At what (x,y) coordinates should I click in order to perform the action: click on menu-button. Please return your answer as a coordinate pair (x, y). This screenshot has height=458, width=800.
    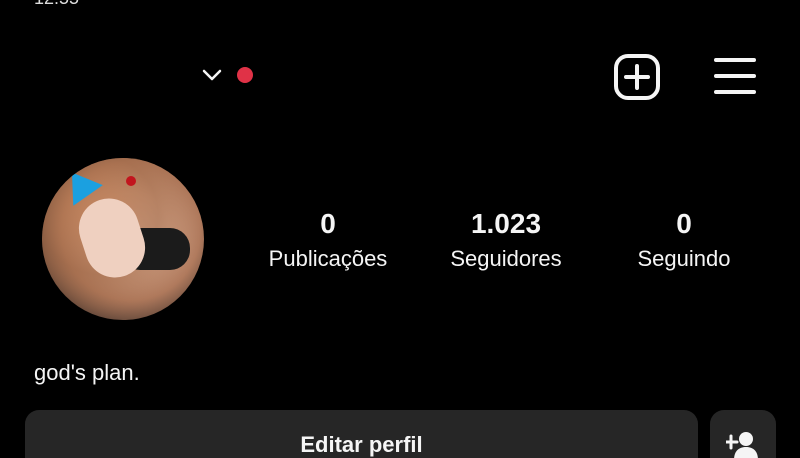
    Looking at the image, I should click on (735, 76).